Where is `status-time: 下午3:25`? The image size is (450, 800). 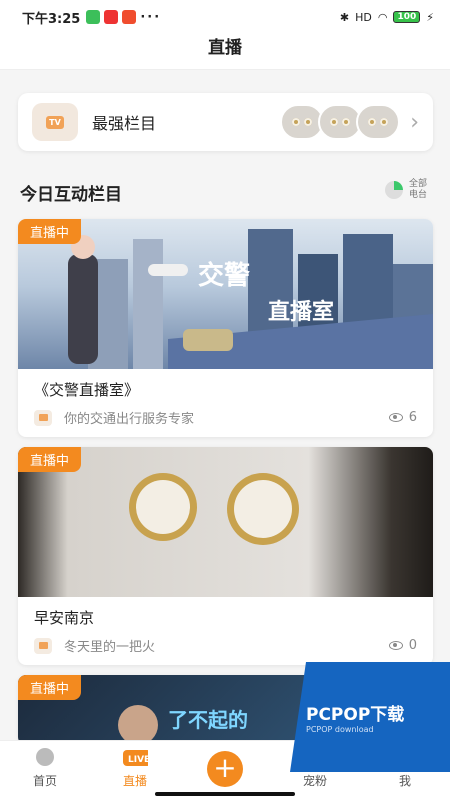 status-time: 下午3:25 is located at coordinates (51, 19).